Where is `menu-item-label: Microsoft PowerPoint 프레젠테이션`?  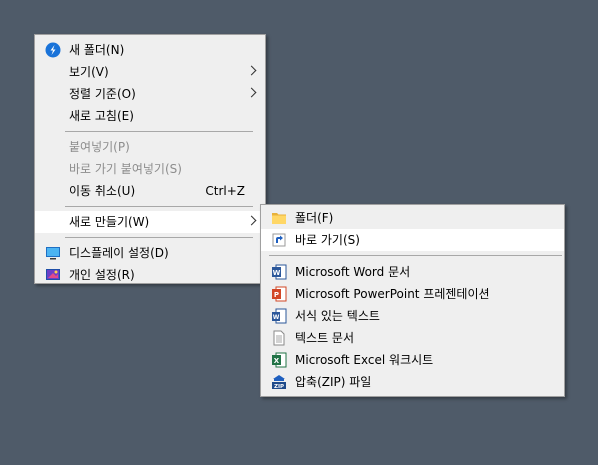
menu-item-label: Microsoft PowerPoint 프레젠테이션 is located at coordinates (392, 294).